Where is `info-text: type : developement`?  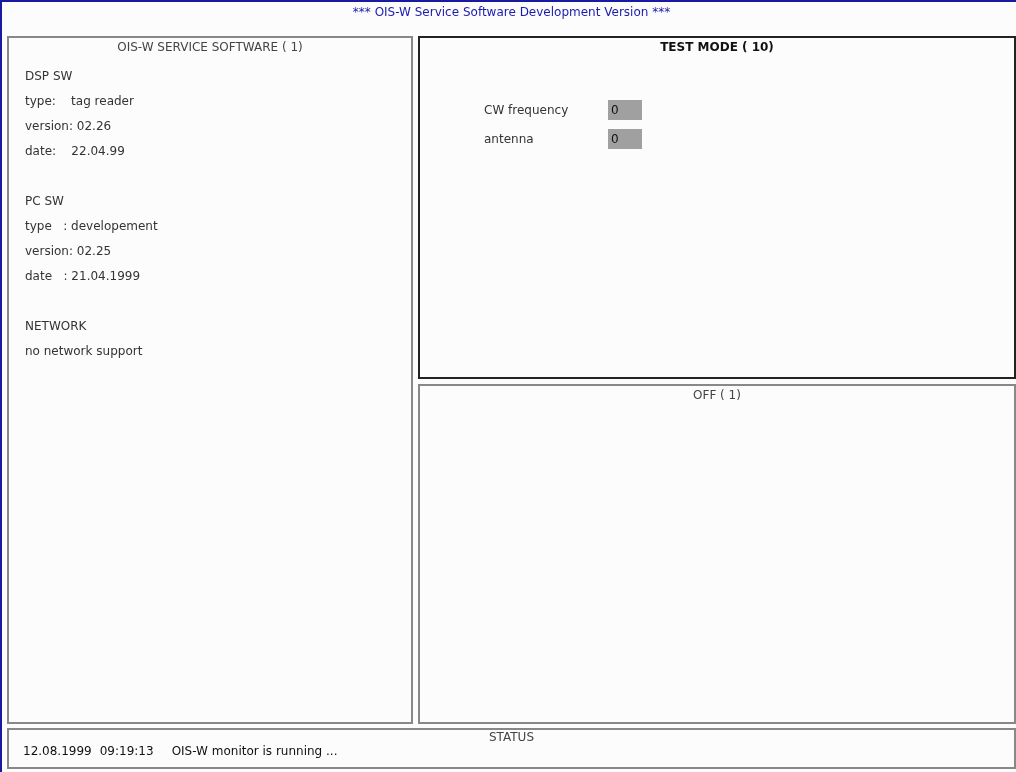
info-text: type : developement is located at coordinates (92, 226).